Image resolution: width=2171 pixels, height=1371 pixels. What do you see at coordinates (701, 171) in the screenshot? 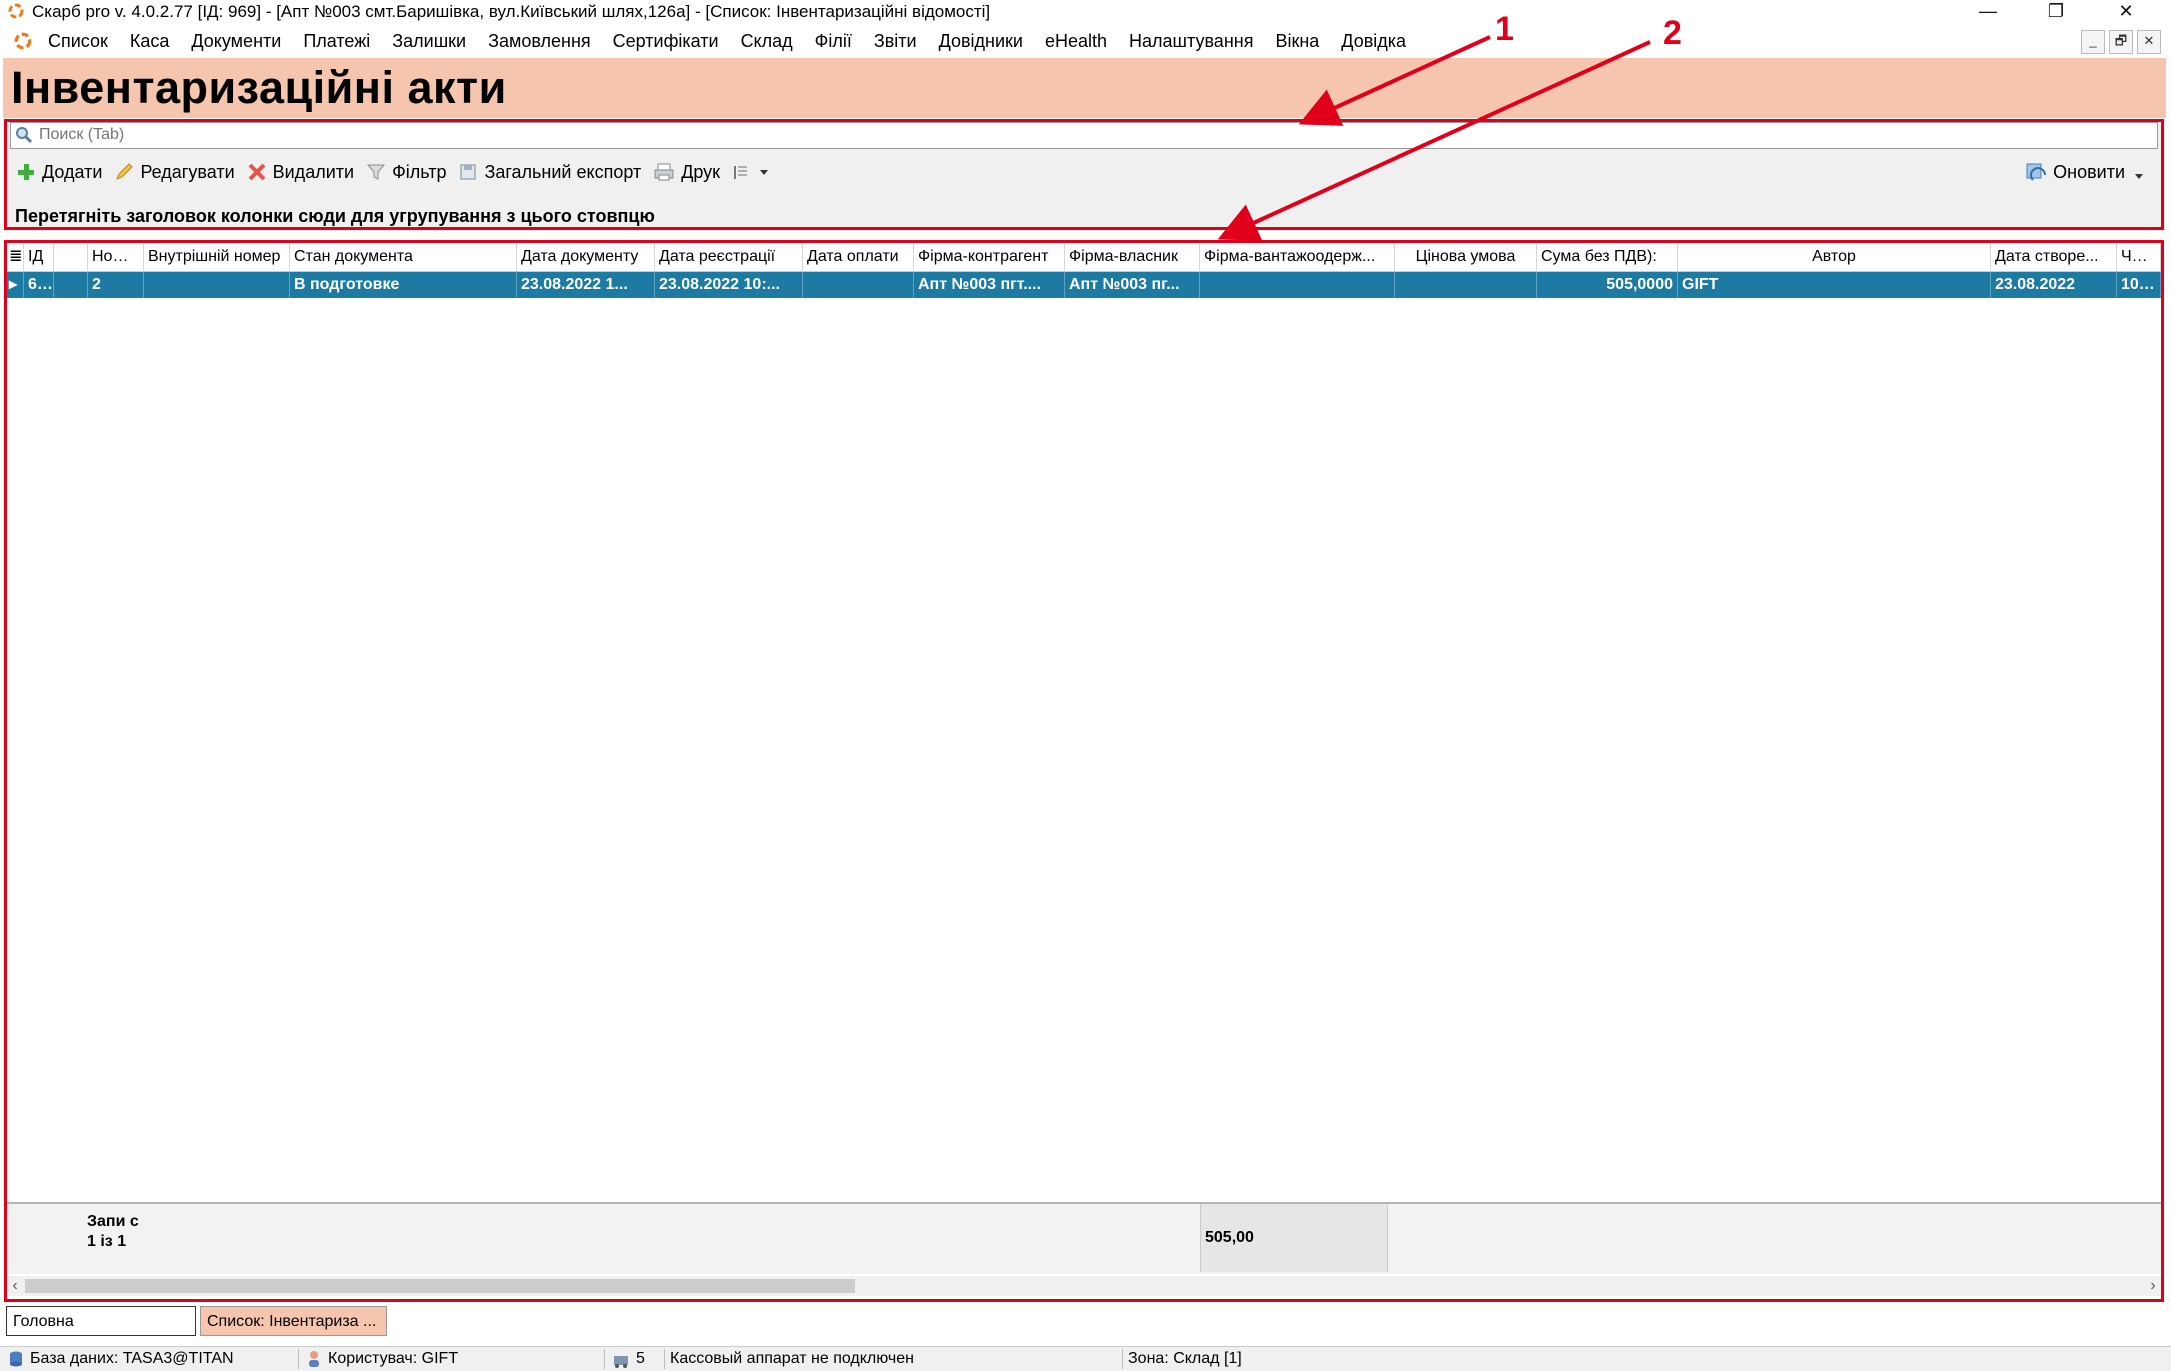
I see `print-label: Друк` at bounding box center [701, 171].